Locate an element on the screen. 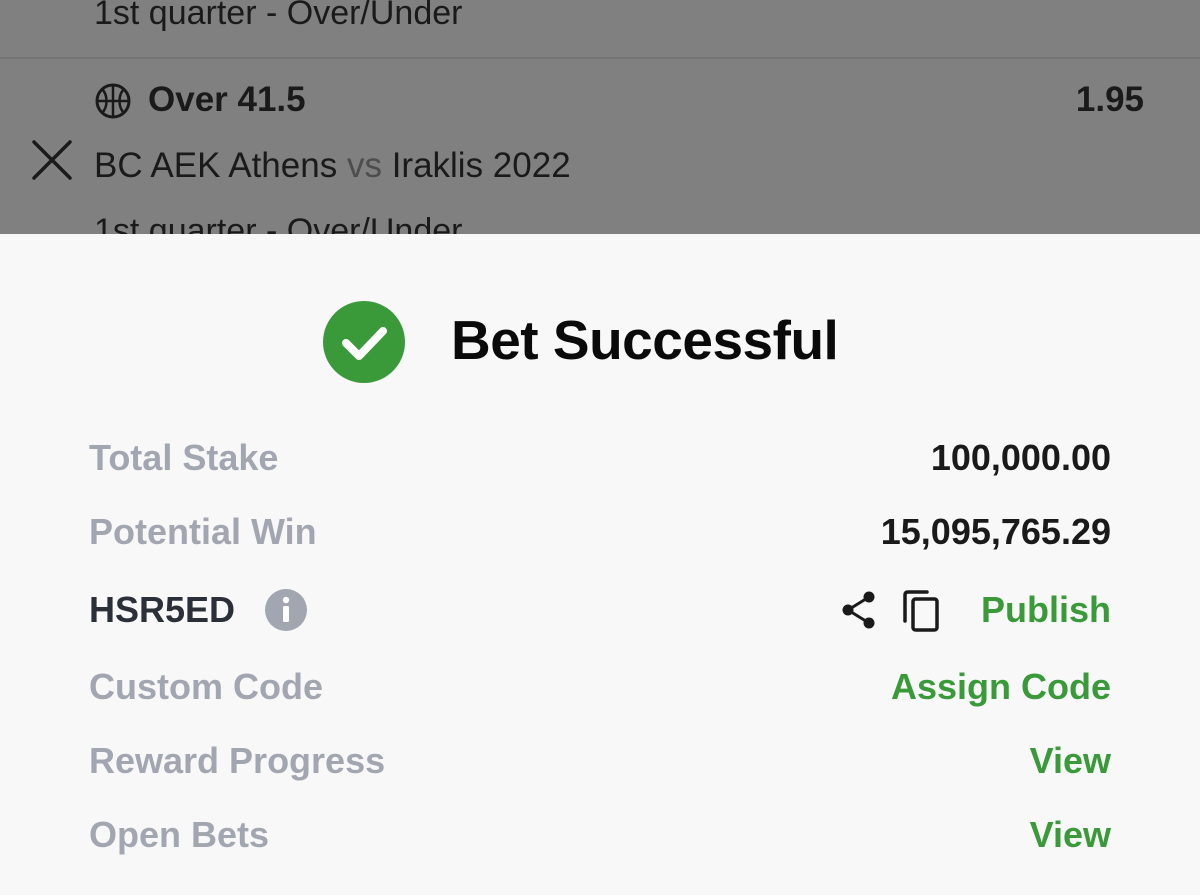 The image size is (1200, 895). away-team: Iraklis 2022 is located at coordinates (481, 165).